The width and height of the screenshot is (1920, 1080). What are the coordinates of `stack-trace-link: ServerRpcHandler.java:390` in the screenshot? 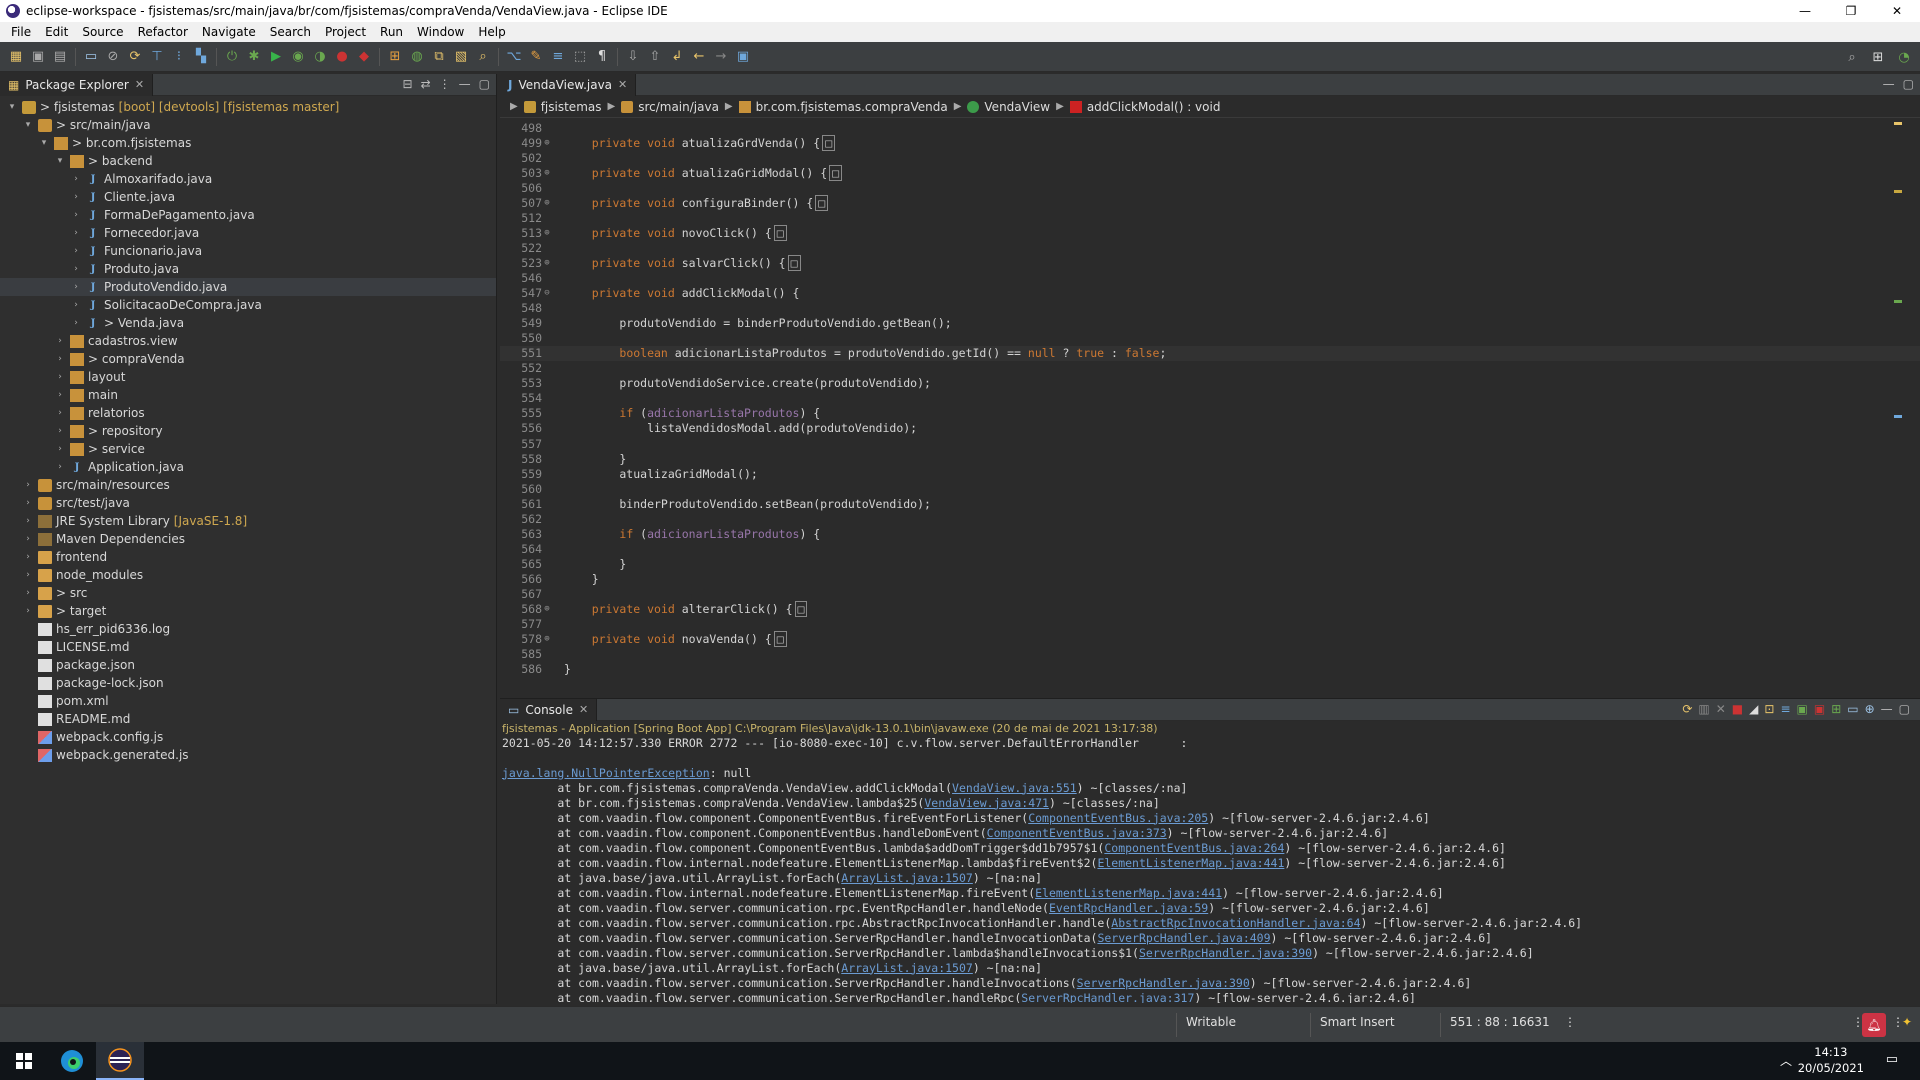 It's located at (1225, 953).